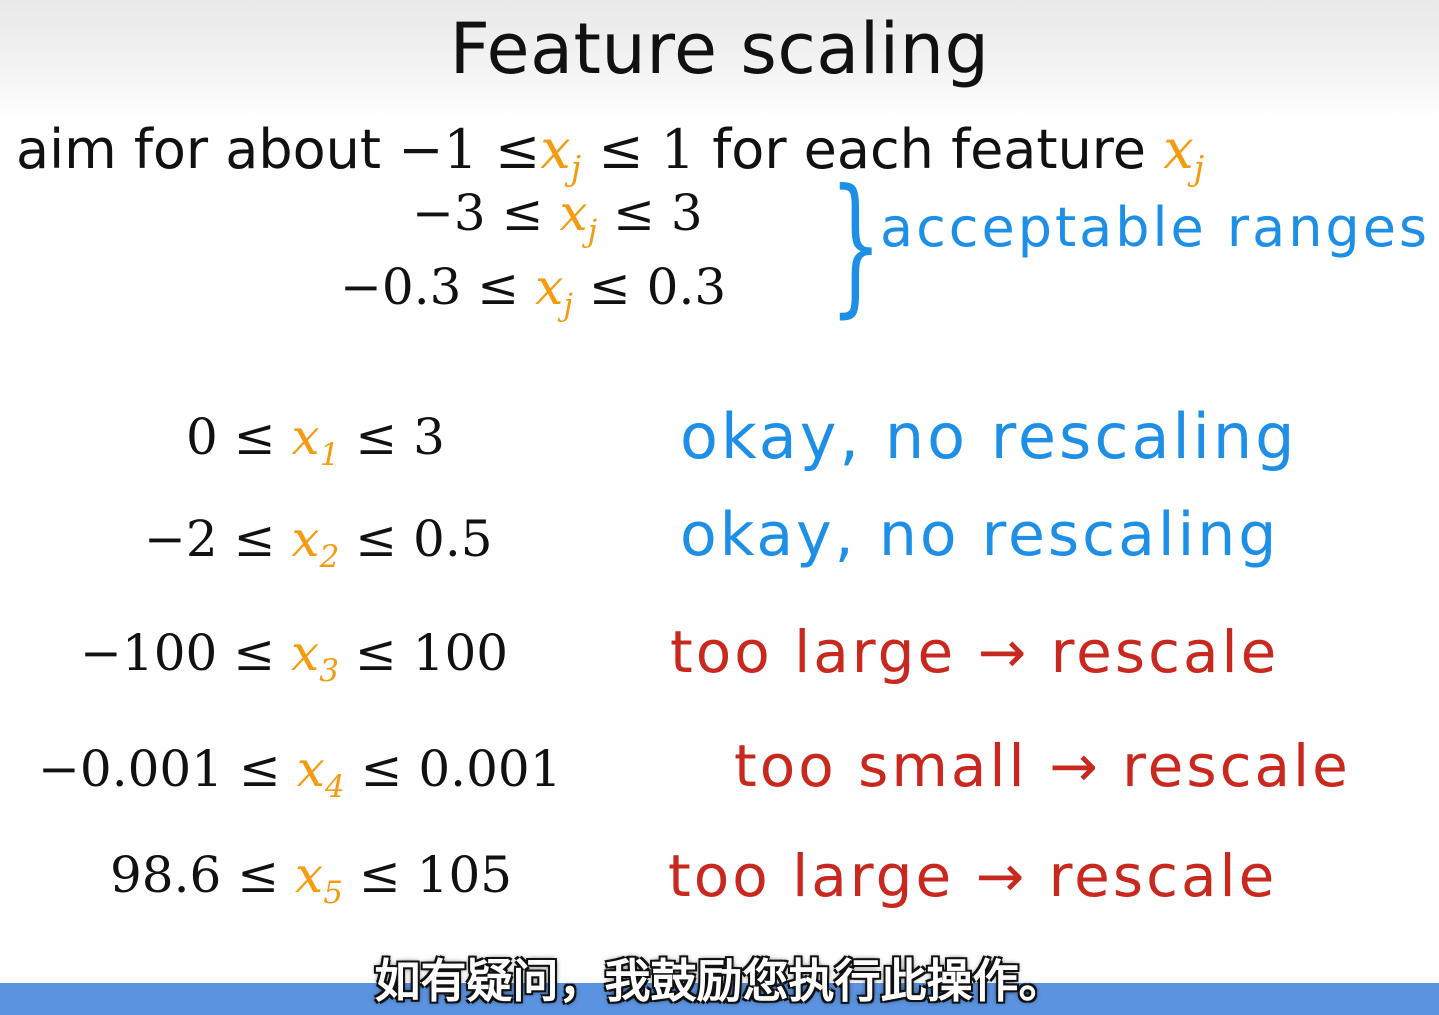 The width and height of the screenshot is (1439, 1015). What do you see at coordinates (199, 149) in the screenshot?
I see `aim-prefix: aim for about` at bounding box center [199, 149].